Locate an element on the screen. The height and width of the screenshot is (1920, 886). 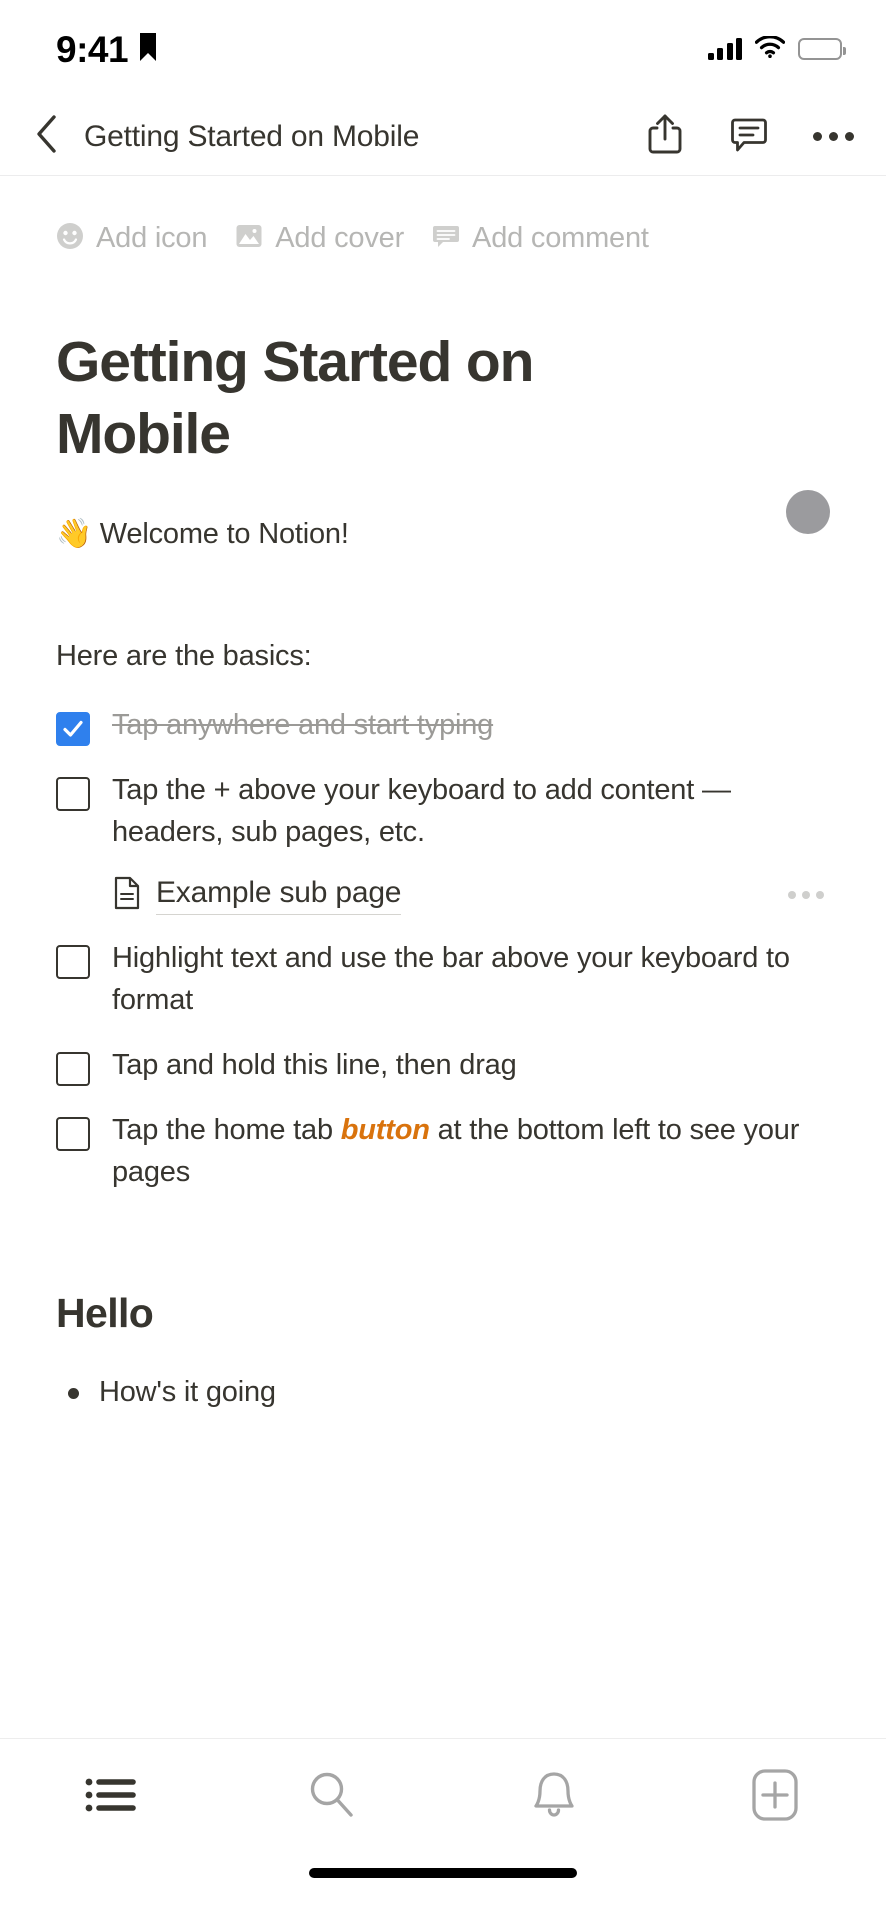
bottom-tab-bar is located at coordinates (443, 1797).